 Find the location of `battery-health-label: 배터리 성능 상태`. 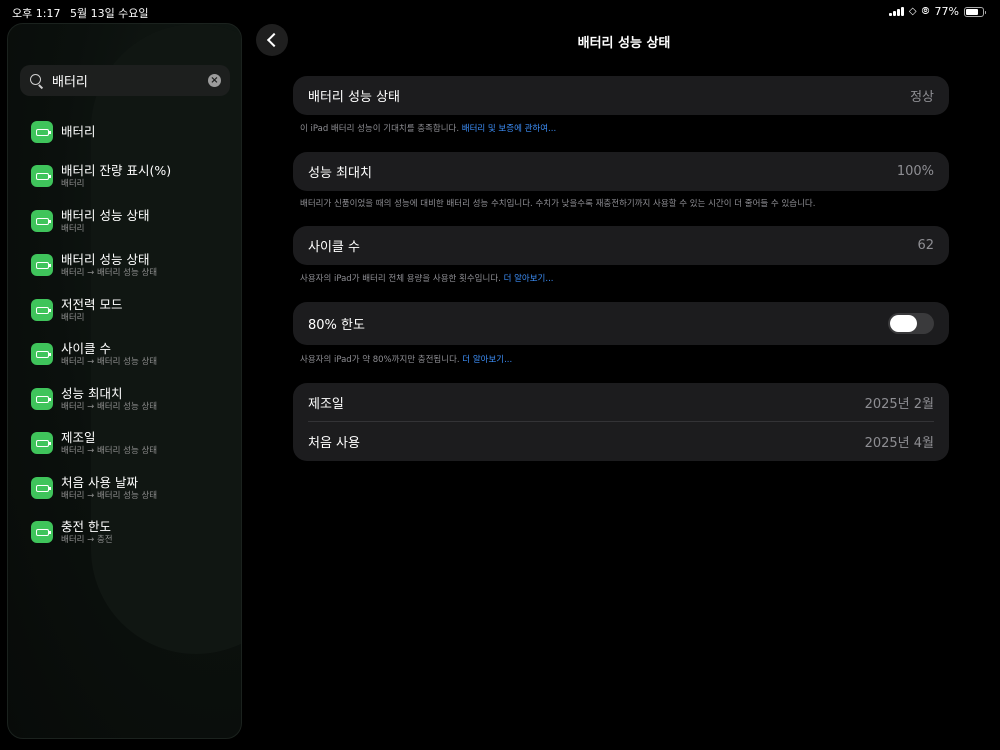

battery-health-label: 배터리 성능 상태 is located at coordinates (354, 97).